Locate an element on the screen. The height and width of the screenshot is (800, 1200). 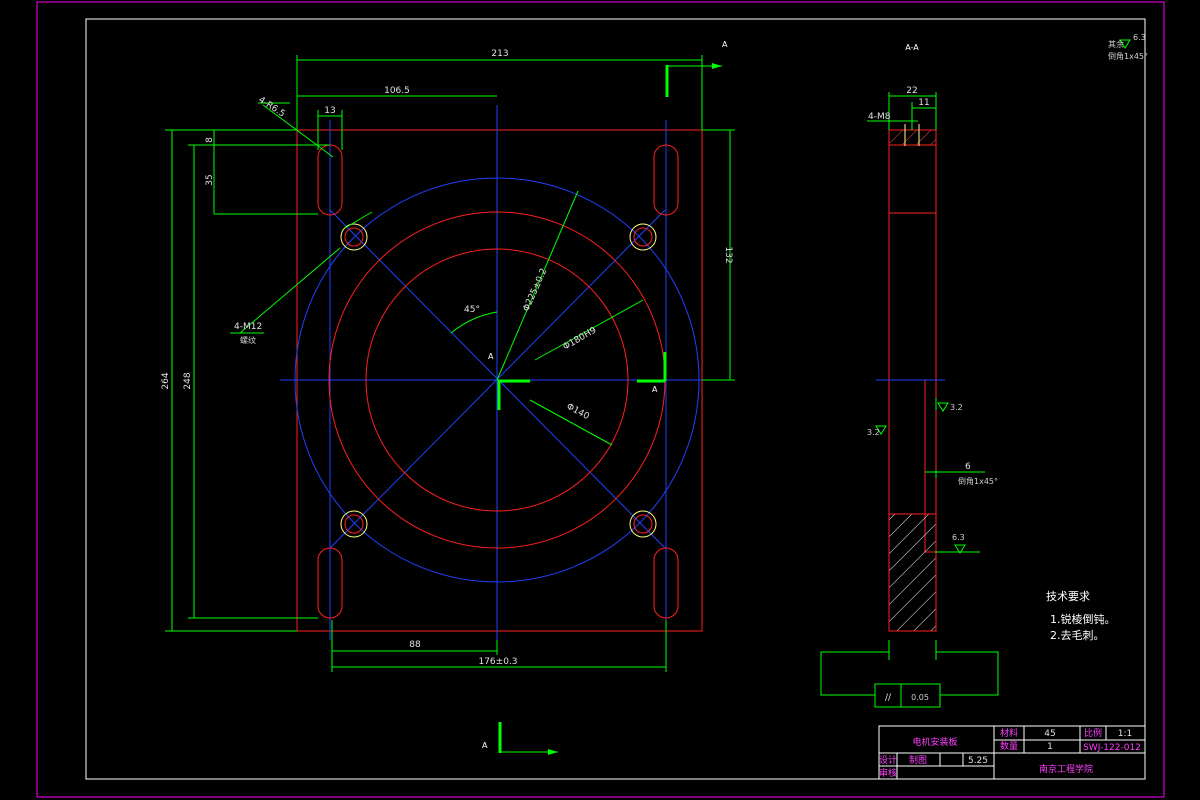
corner-rough-label-a: 其余 is located at coordinates (1116, 44).